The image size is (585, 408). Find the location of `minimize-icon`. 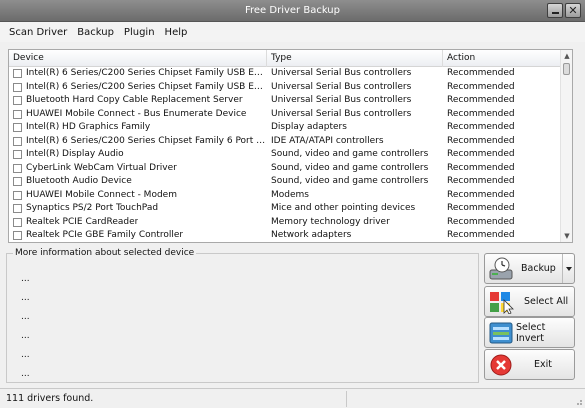

minimize-icon is located at coordinates (555, 13).